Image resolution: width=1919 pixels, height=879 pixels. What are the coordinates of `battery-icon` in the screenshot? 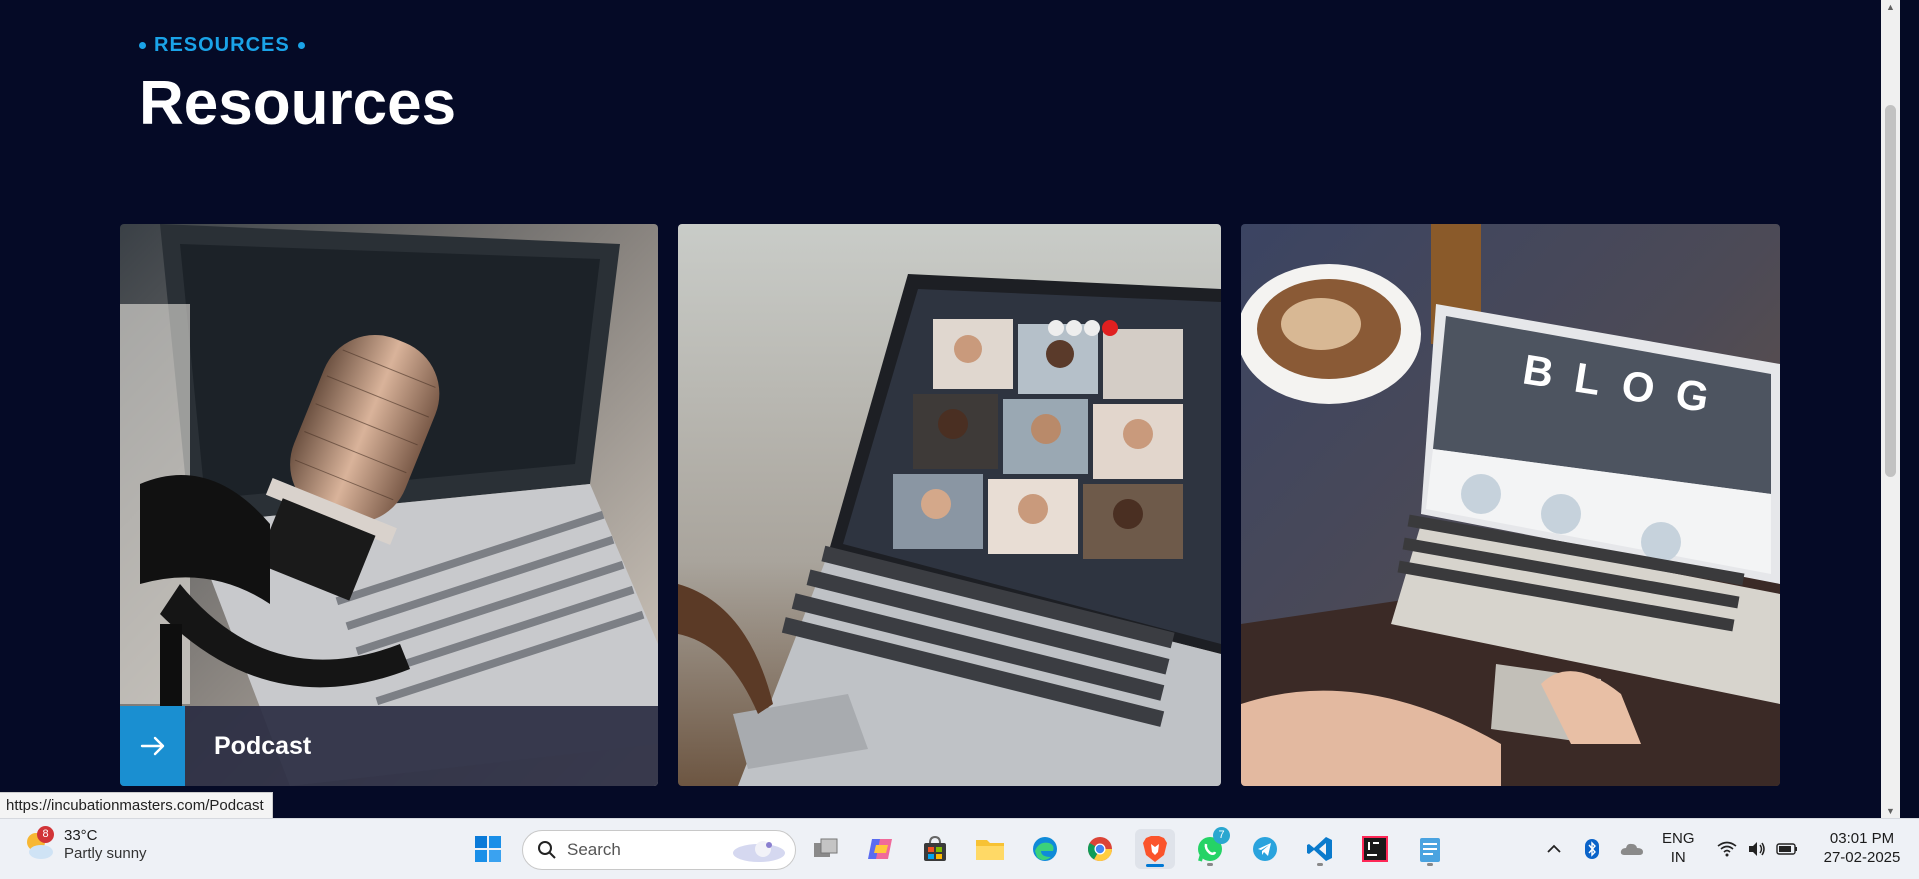 It's located at (1787, 849).